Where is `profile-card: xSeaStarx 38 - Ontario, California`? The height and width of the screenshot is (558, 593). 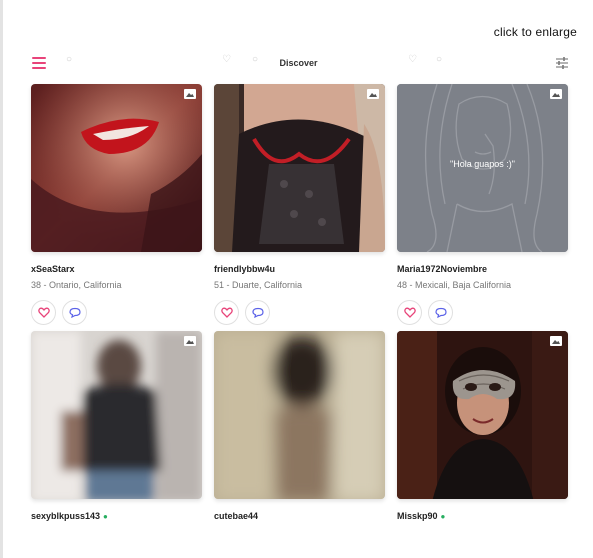 profile-card: xSeaStarx 38 - Ontario, California is located at coordinates (116, 204).